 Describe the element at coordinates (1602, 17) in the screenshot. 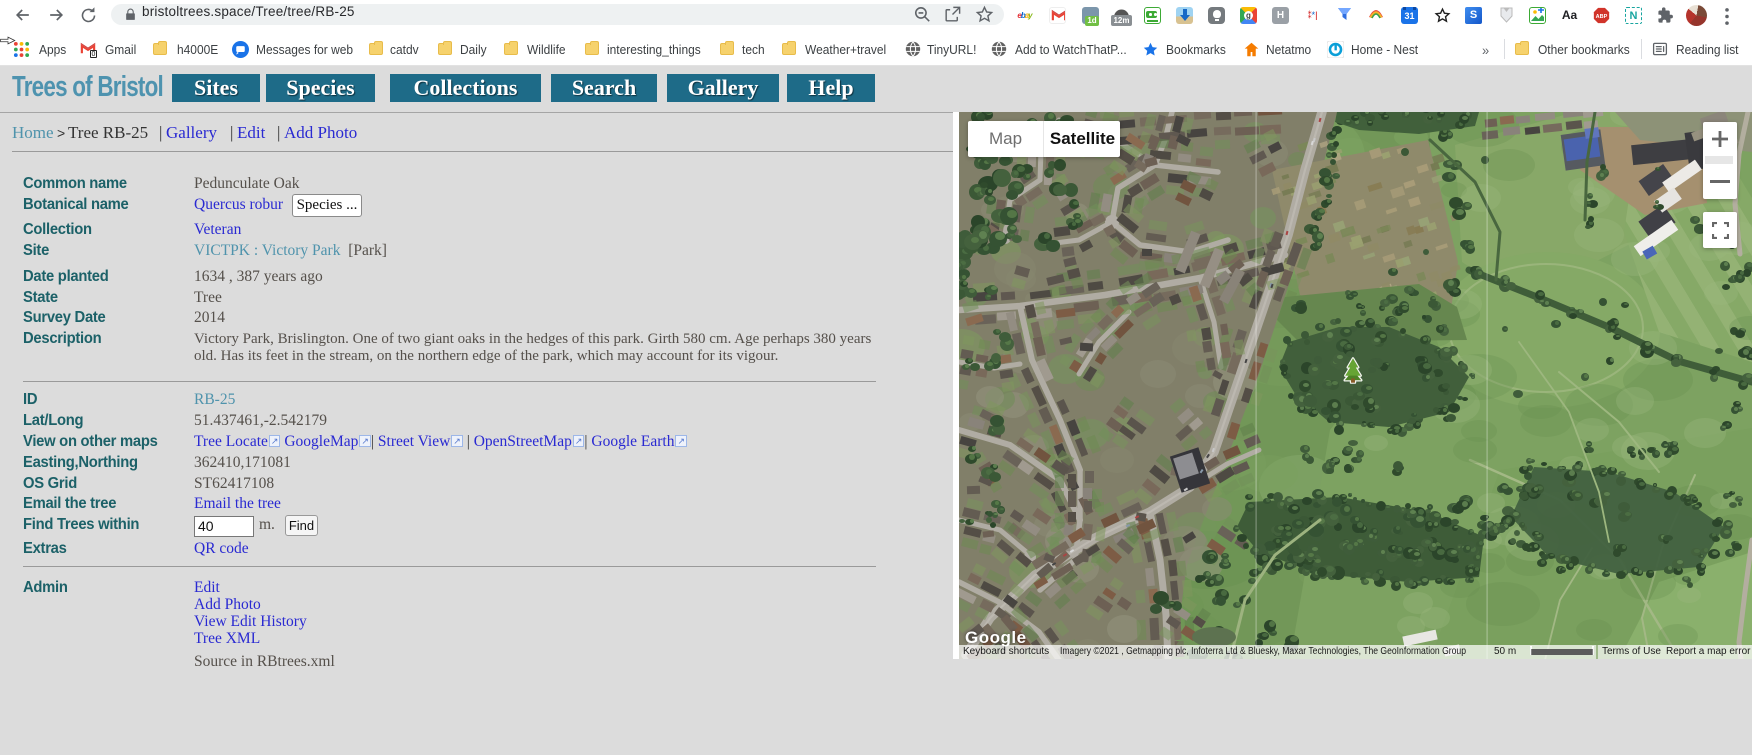

I see `svg-text: ABP` at that location.